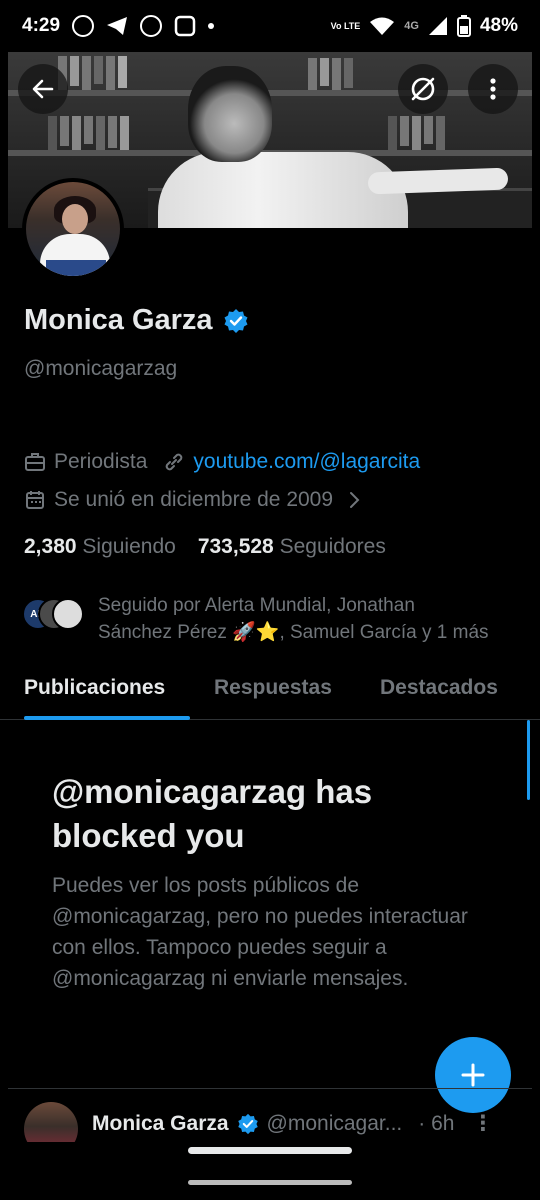 Image resolution: width=540 pixels, height=1200 pixels. I want to click on blocked-title: @monicagarzag has blocked you, so click(212, 813).